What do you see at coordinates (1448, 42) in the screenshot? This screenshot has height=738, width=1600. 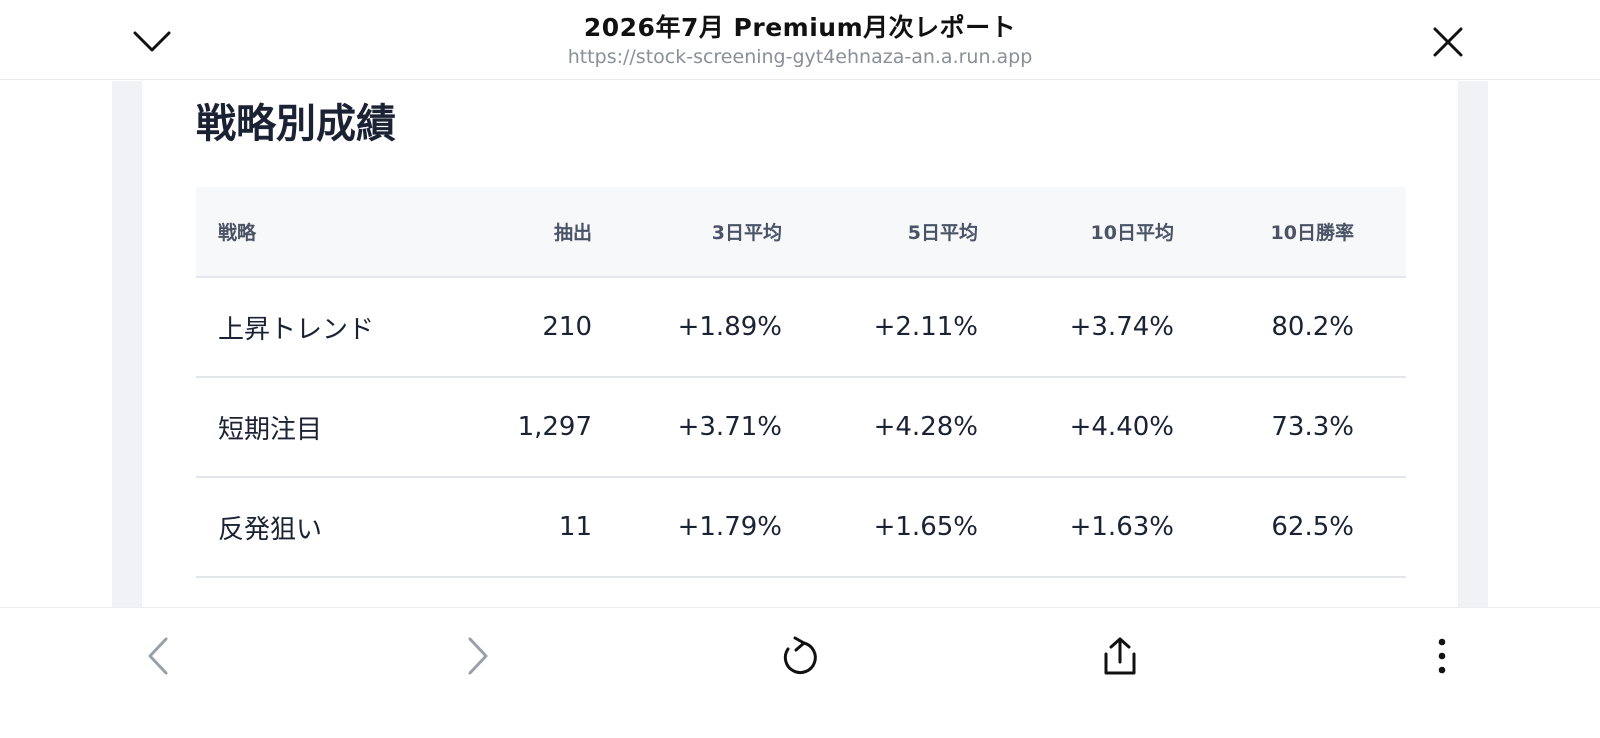 I see `close-icon` at bounding box center [1448, 42].